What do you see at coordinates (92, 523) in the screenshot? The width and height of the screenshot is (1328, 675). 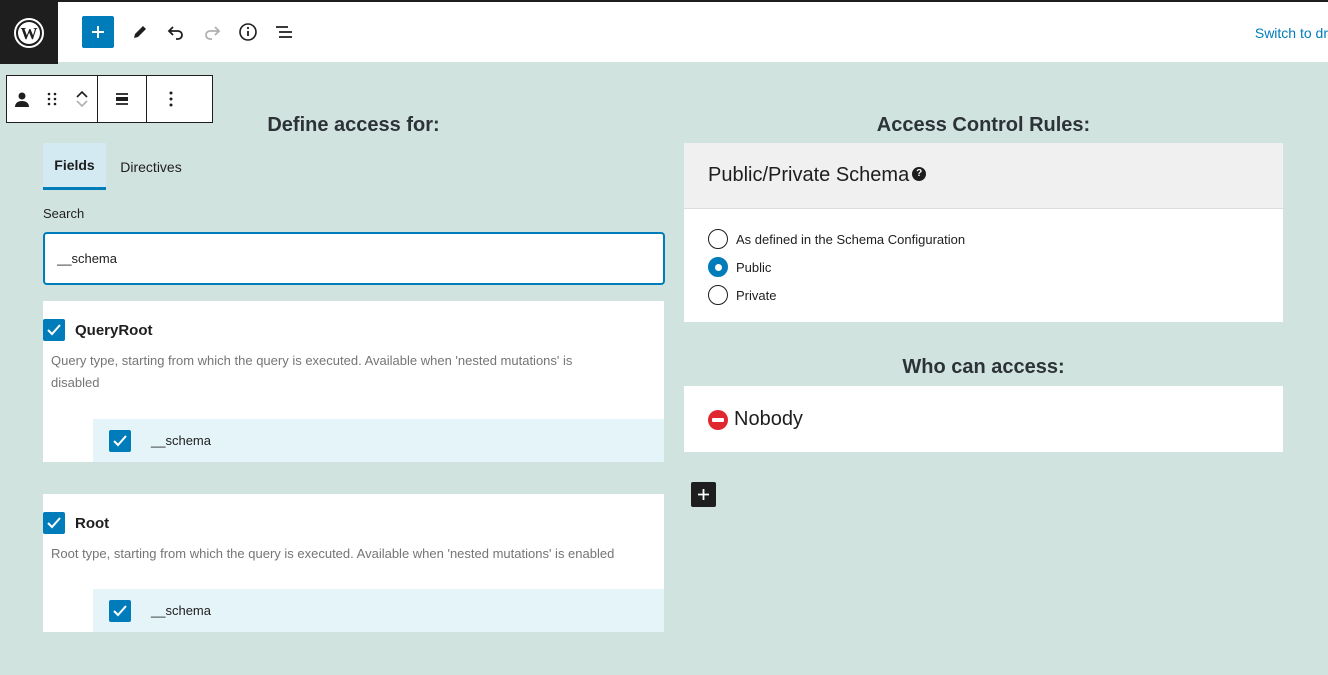 I see `type-name: Root` at bounding box center [92, 523].